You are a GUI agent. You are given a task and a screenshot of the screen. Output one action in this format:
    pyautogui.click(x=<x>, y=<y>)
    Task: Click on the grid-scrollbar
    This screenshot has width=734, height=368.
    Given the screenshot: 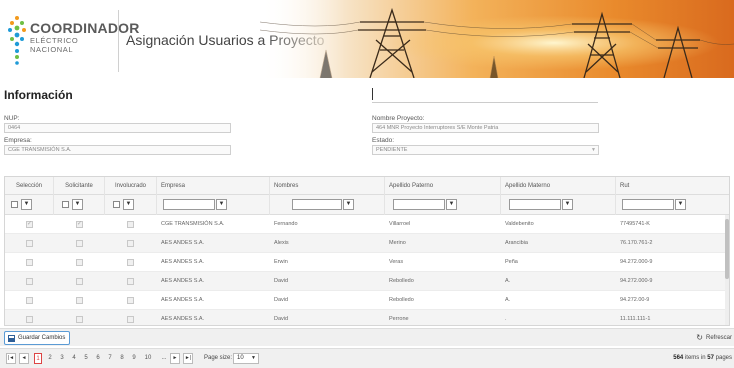 What is the action you would take?
    pyautogui.click(x=727, y=270)
    